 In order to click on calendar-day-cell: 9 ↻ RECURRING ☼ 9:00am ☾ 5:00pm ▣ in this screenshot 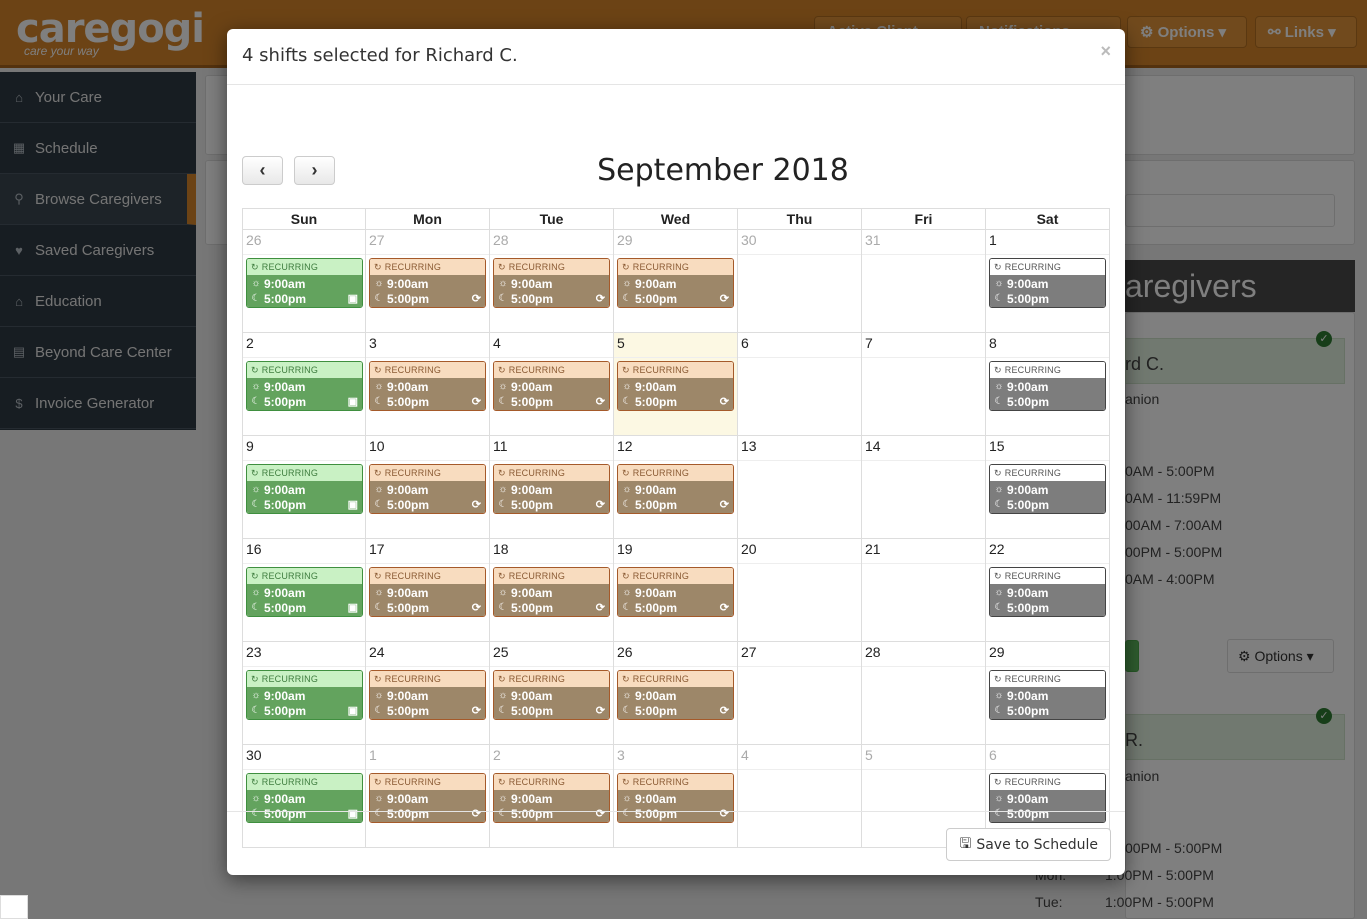, I will do `click(304, 487)`.